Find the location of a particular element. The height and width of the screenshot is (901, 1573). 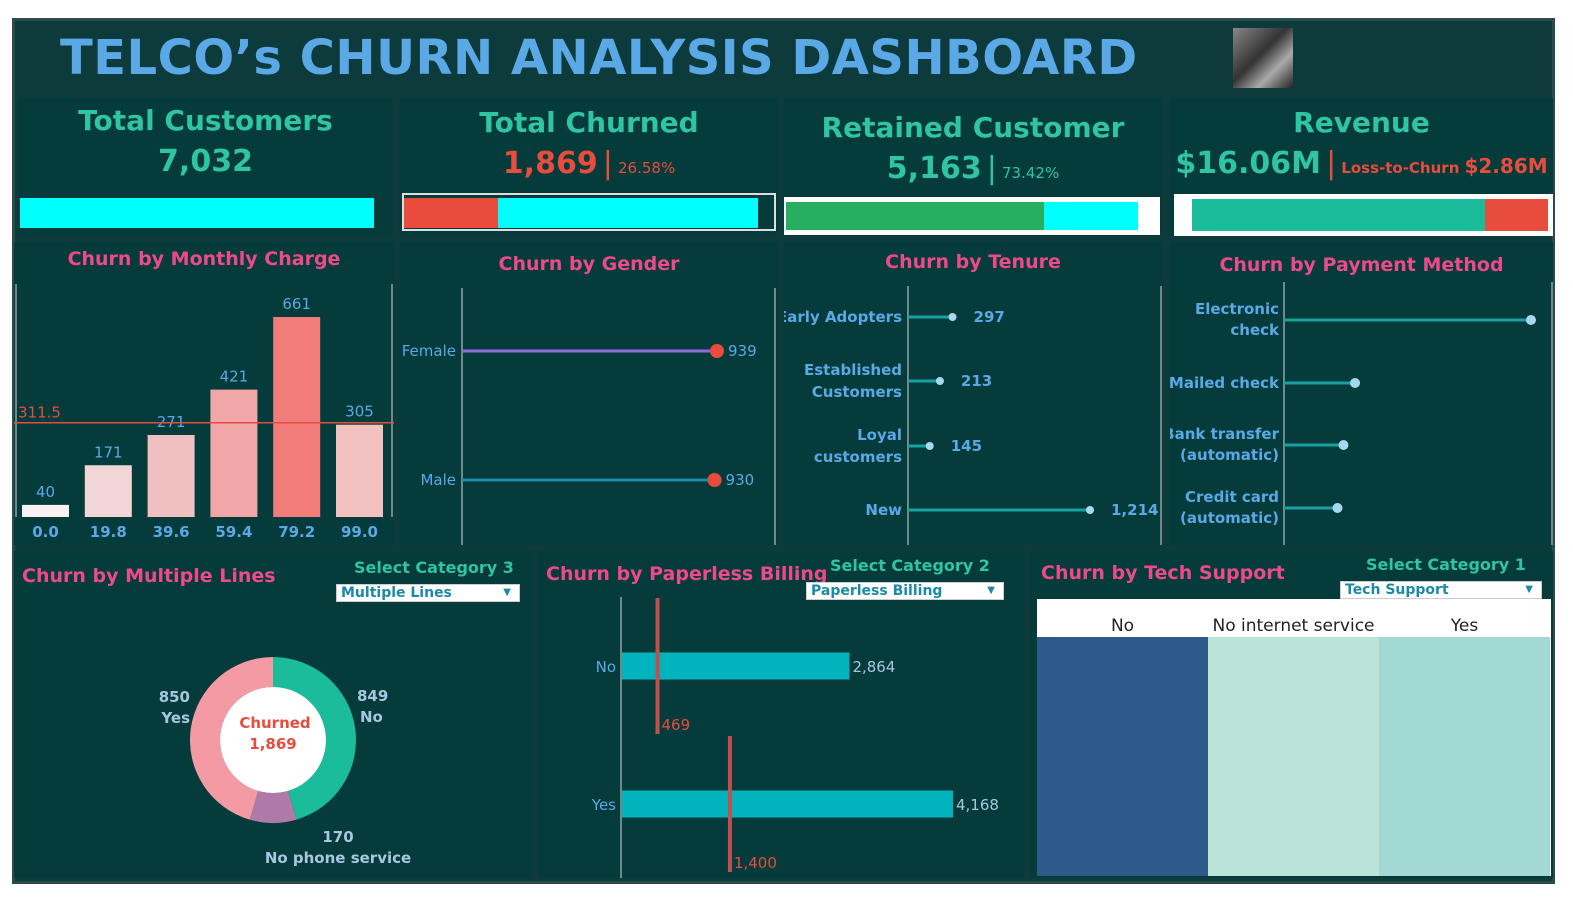

chart-gender: Churn by Gender Female 939 Male 930 is located at coordinates (589, 393).